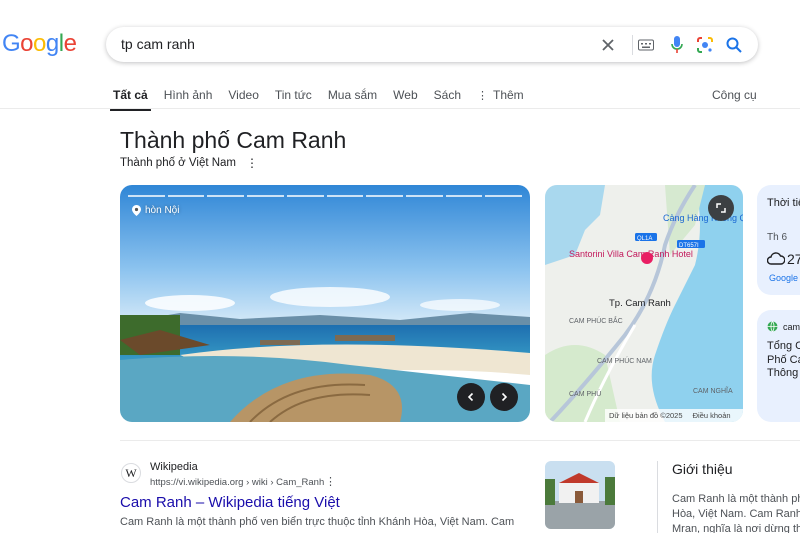 This screenshot has height=533, width=800. I want to click on map-label-cam-phuc-nam: CAM PHÚC NAM, so click(624, 360).